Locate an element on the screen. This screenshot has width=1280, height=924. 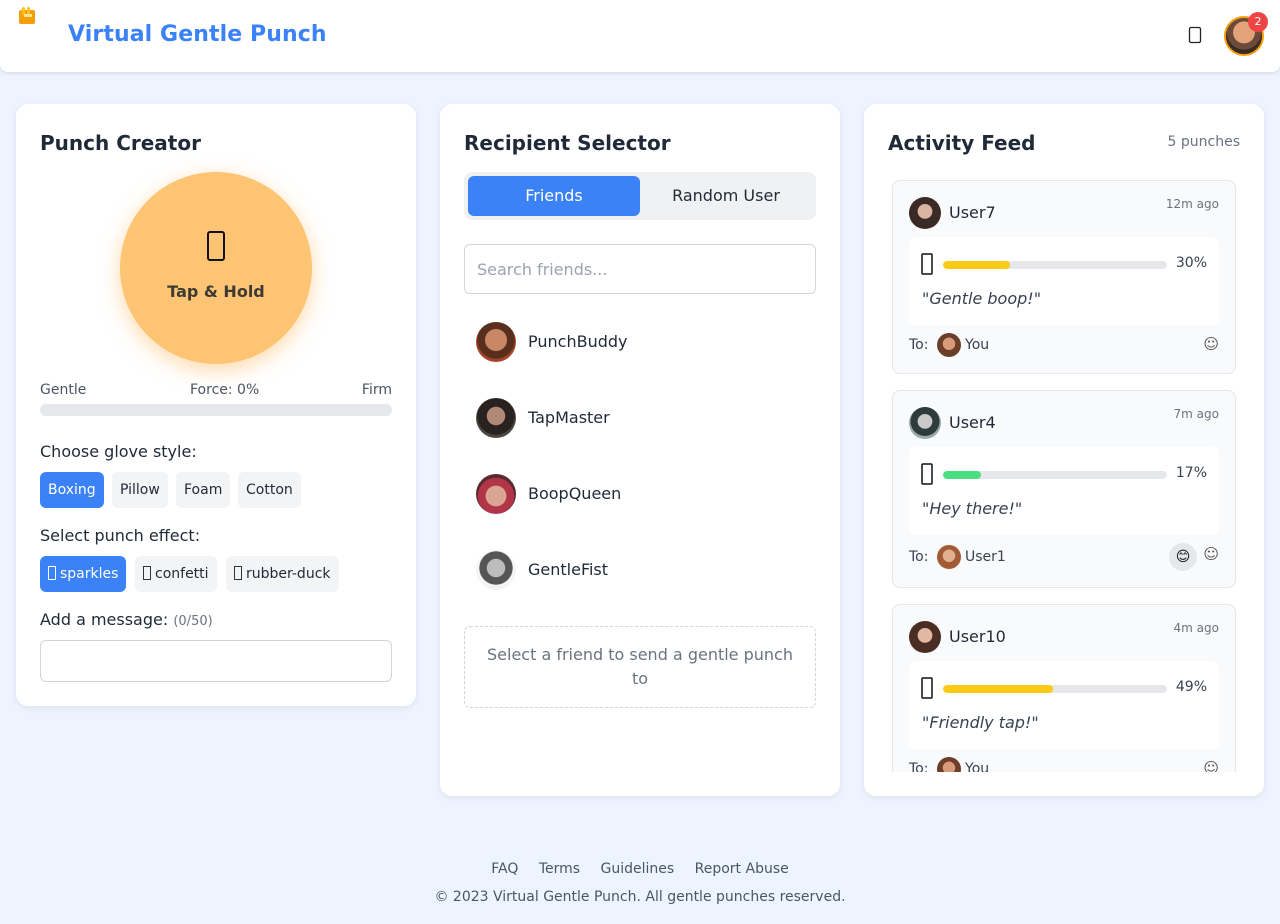
friend-name: GentleFist is located at coordinates (568, 569).